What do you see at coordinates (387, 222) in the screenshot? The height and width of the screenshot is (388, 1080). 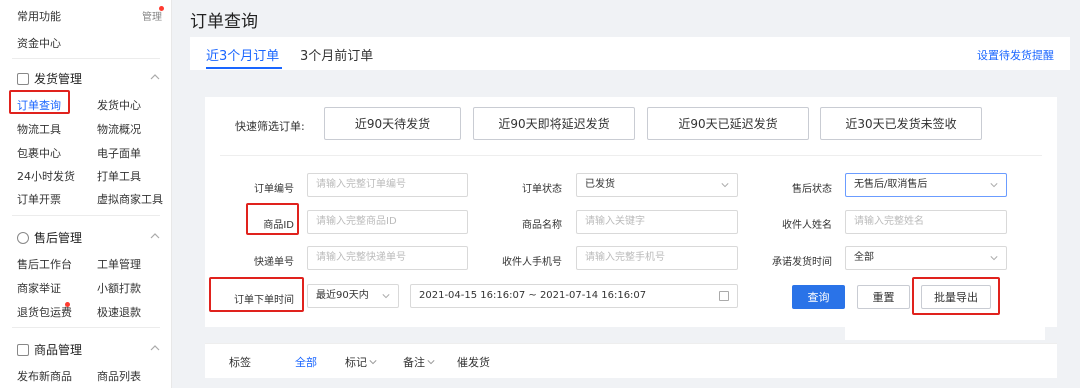 I see `goods-id-input: 请输入完整商品ID` at bounding box center [387, 222].